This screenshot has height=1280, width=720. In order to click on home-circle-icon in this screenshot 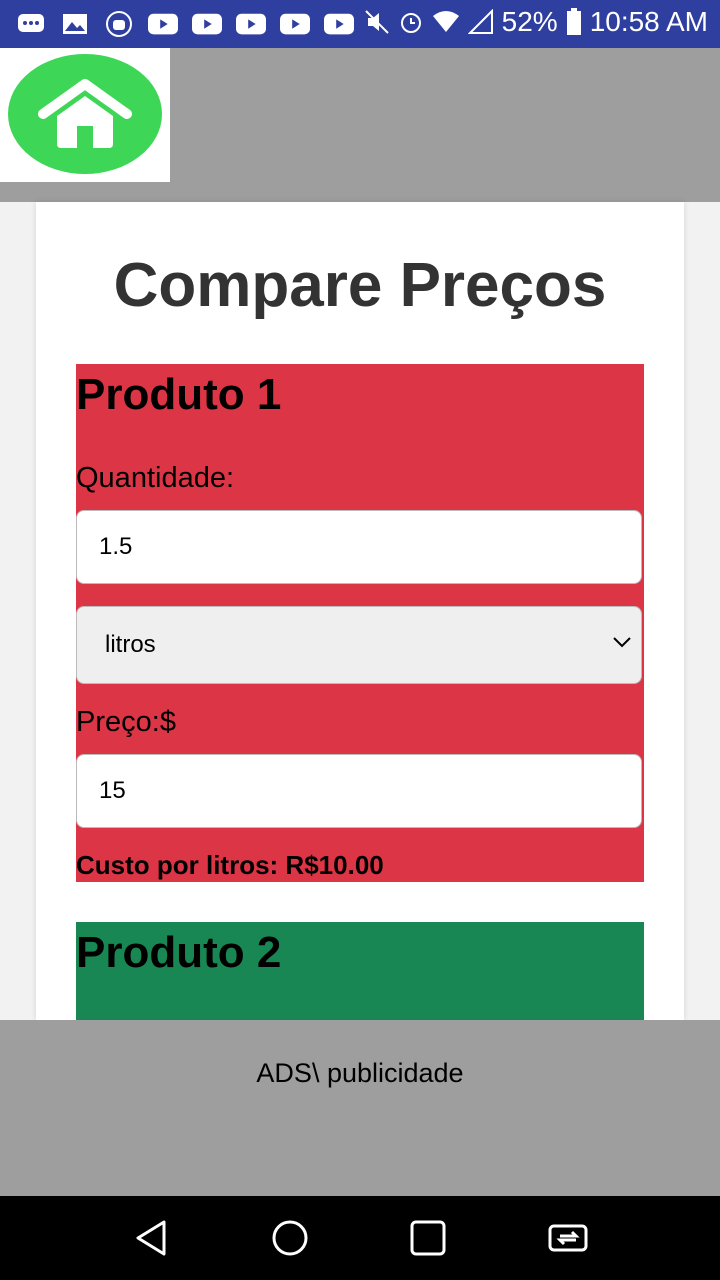, I will do `click(290, 1238)`.